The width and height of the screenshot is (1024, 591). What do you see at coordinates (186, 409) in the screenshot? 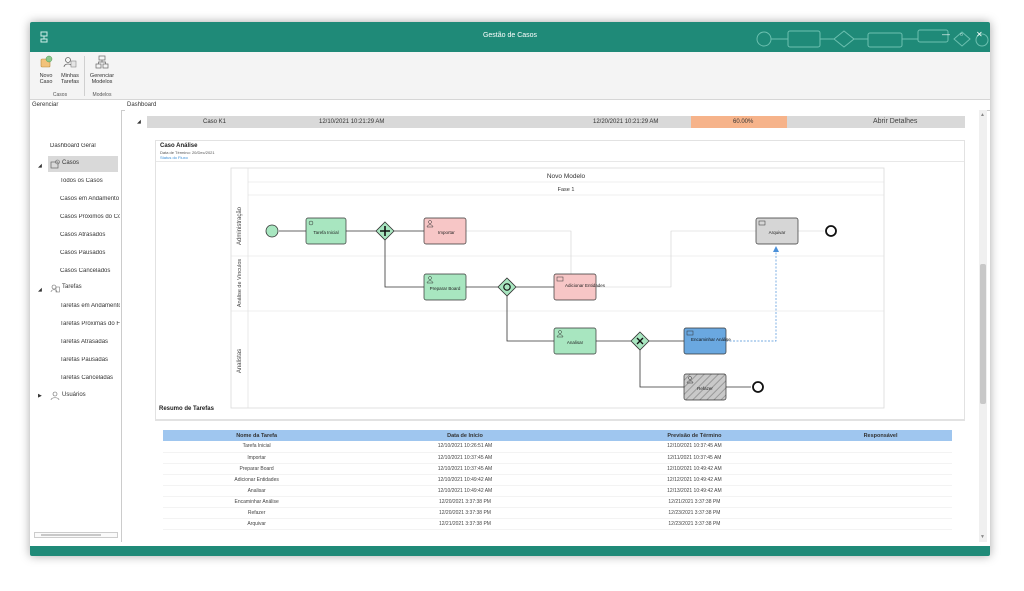
I see `summary-title: Resumo de Tarefas` at bounding box center [186, 409].